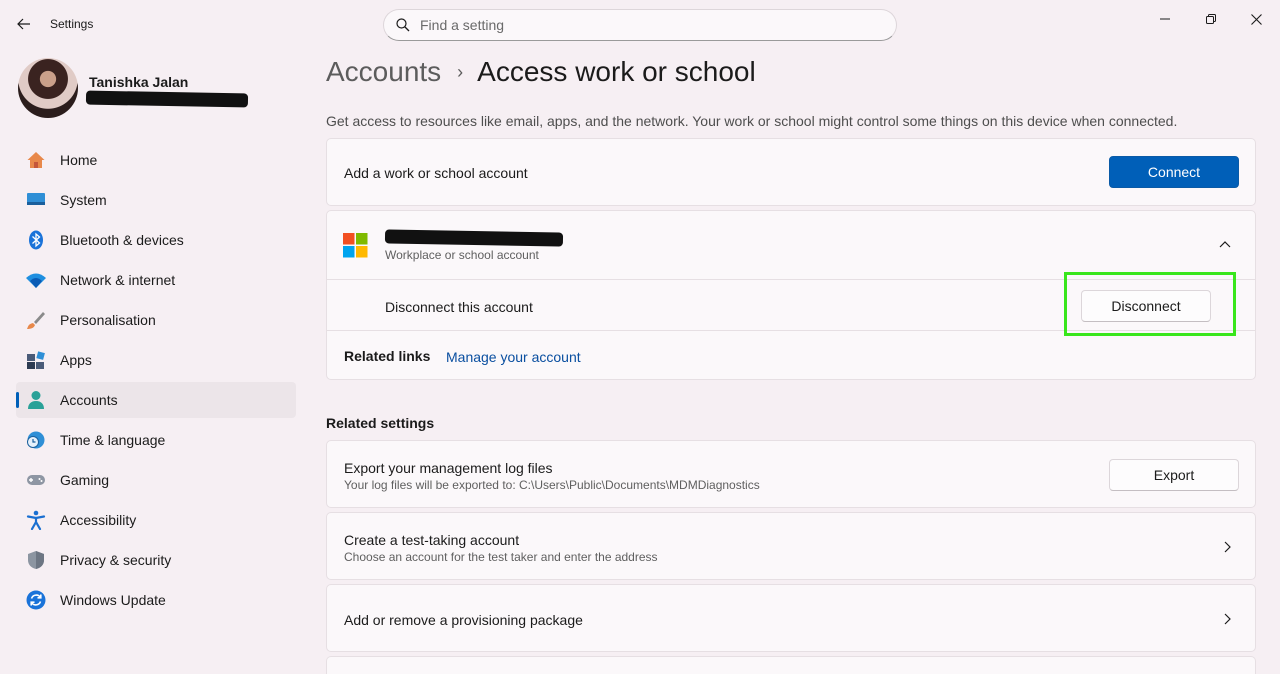 Image resolution: width=1280 pixels, height=674 pixels. I want to click on sidebar-item-gaming: Gaming, so click(156, 480).